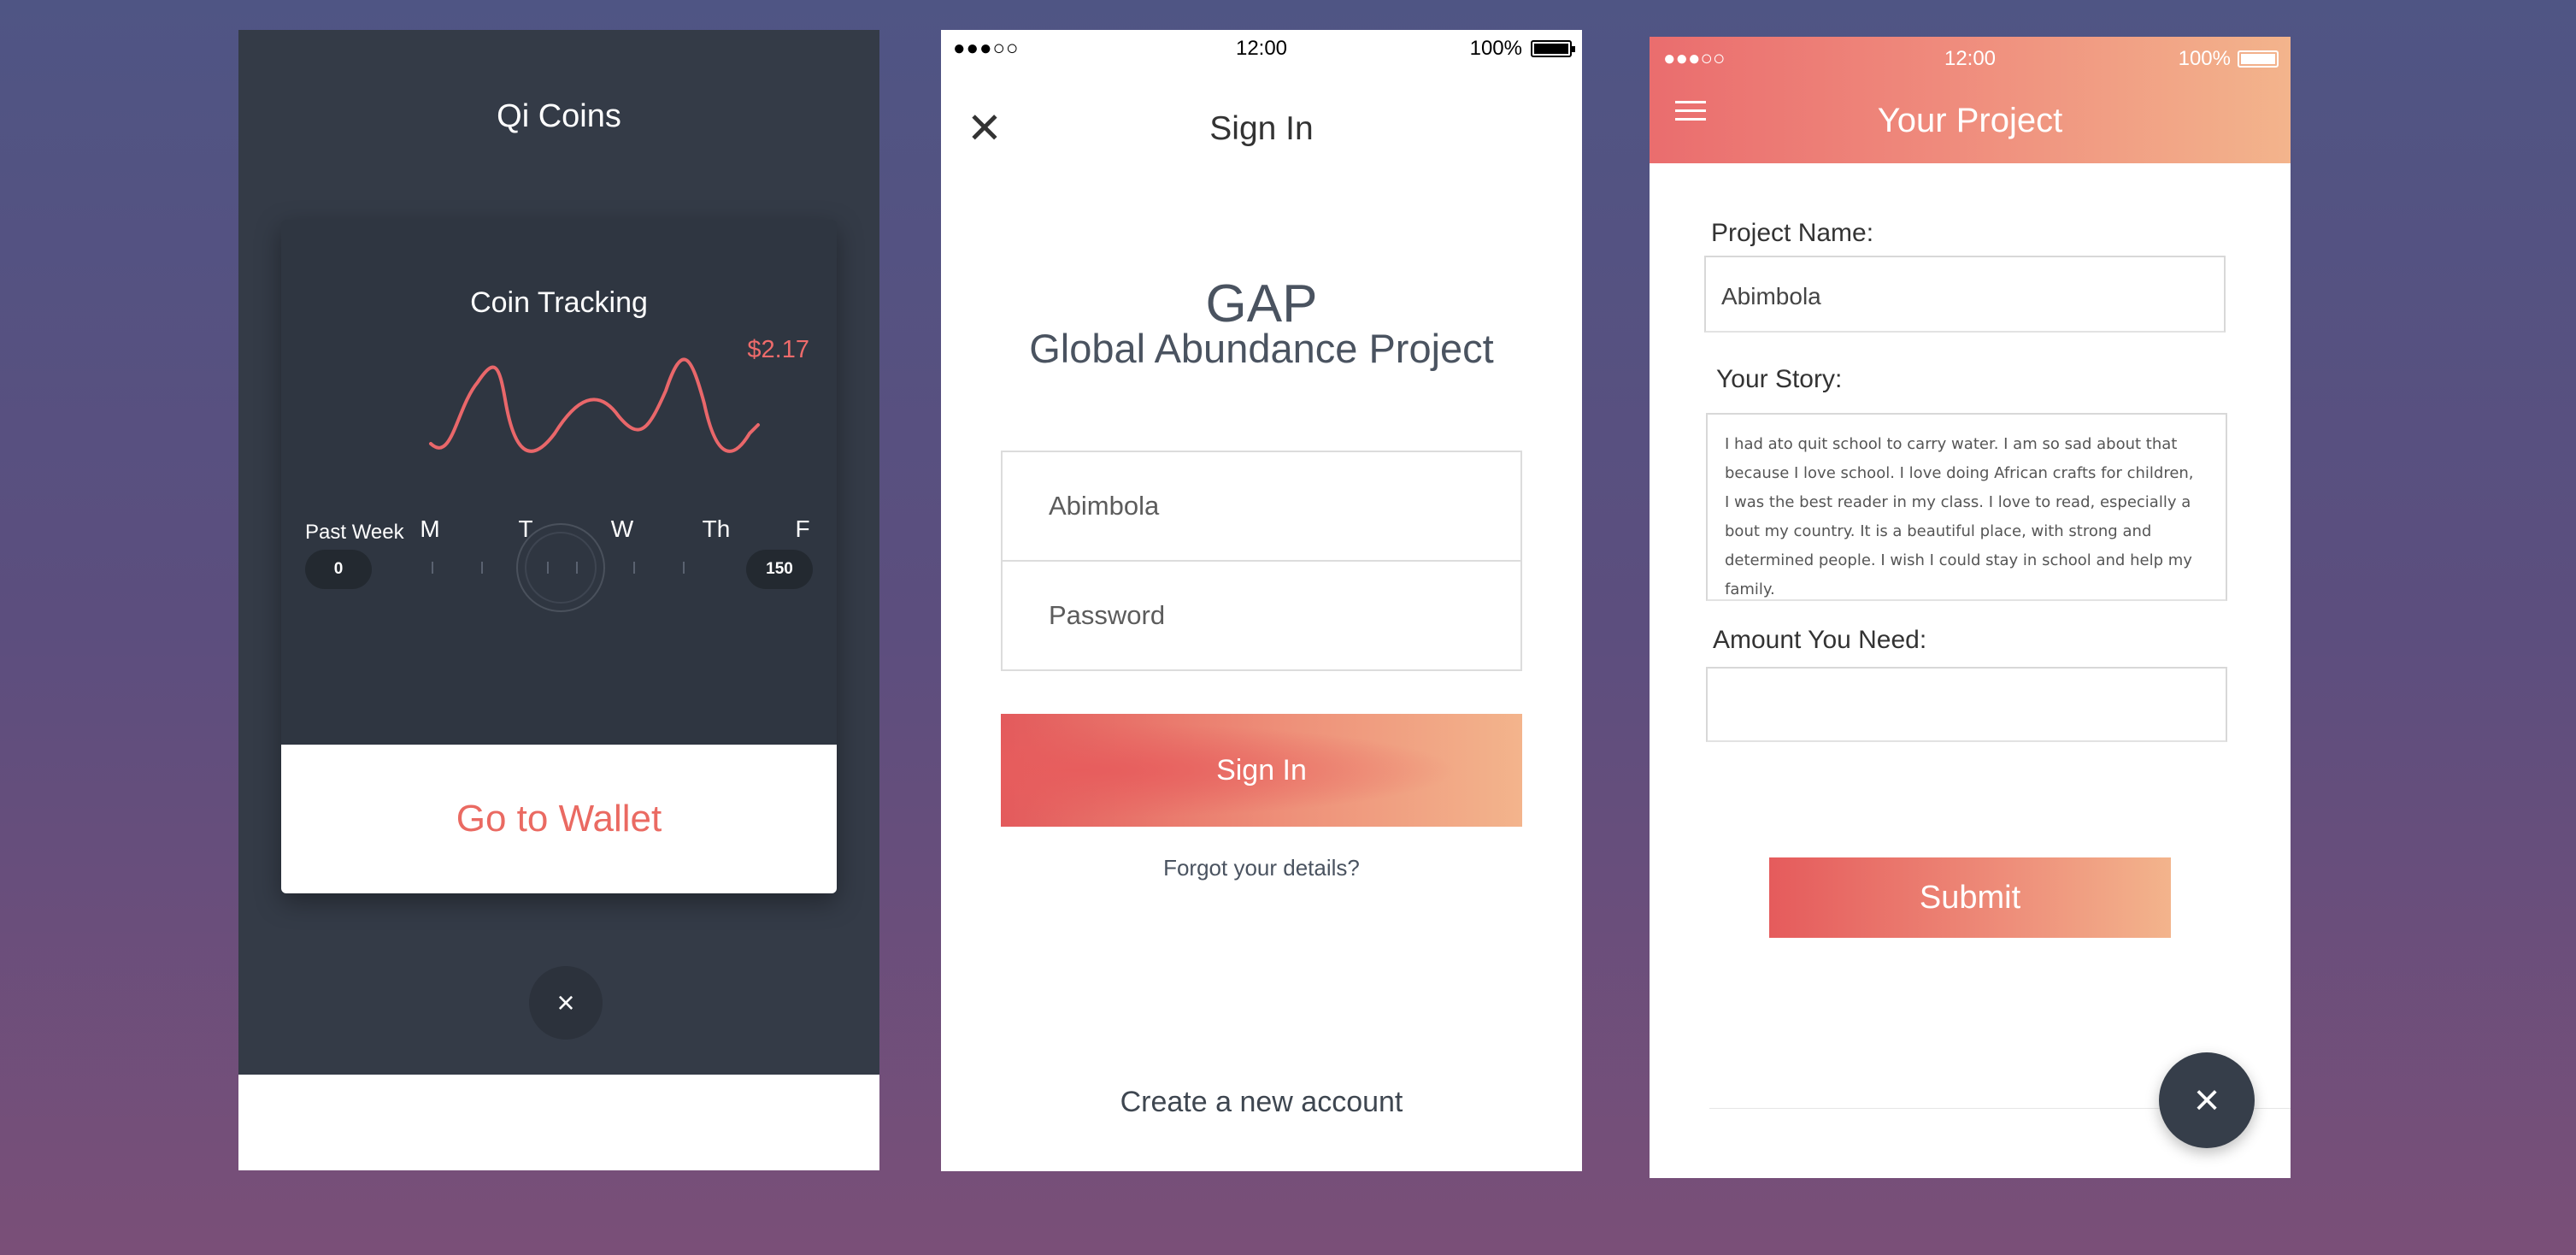 The image size is (2576, 1255). Describe the element at coordinates (1771, 296) in the screenshot. I see `project-name-value: Abimbola` at that location.